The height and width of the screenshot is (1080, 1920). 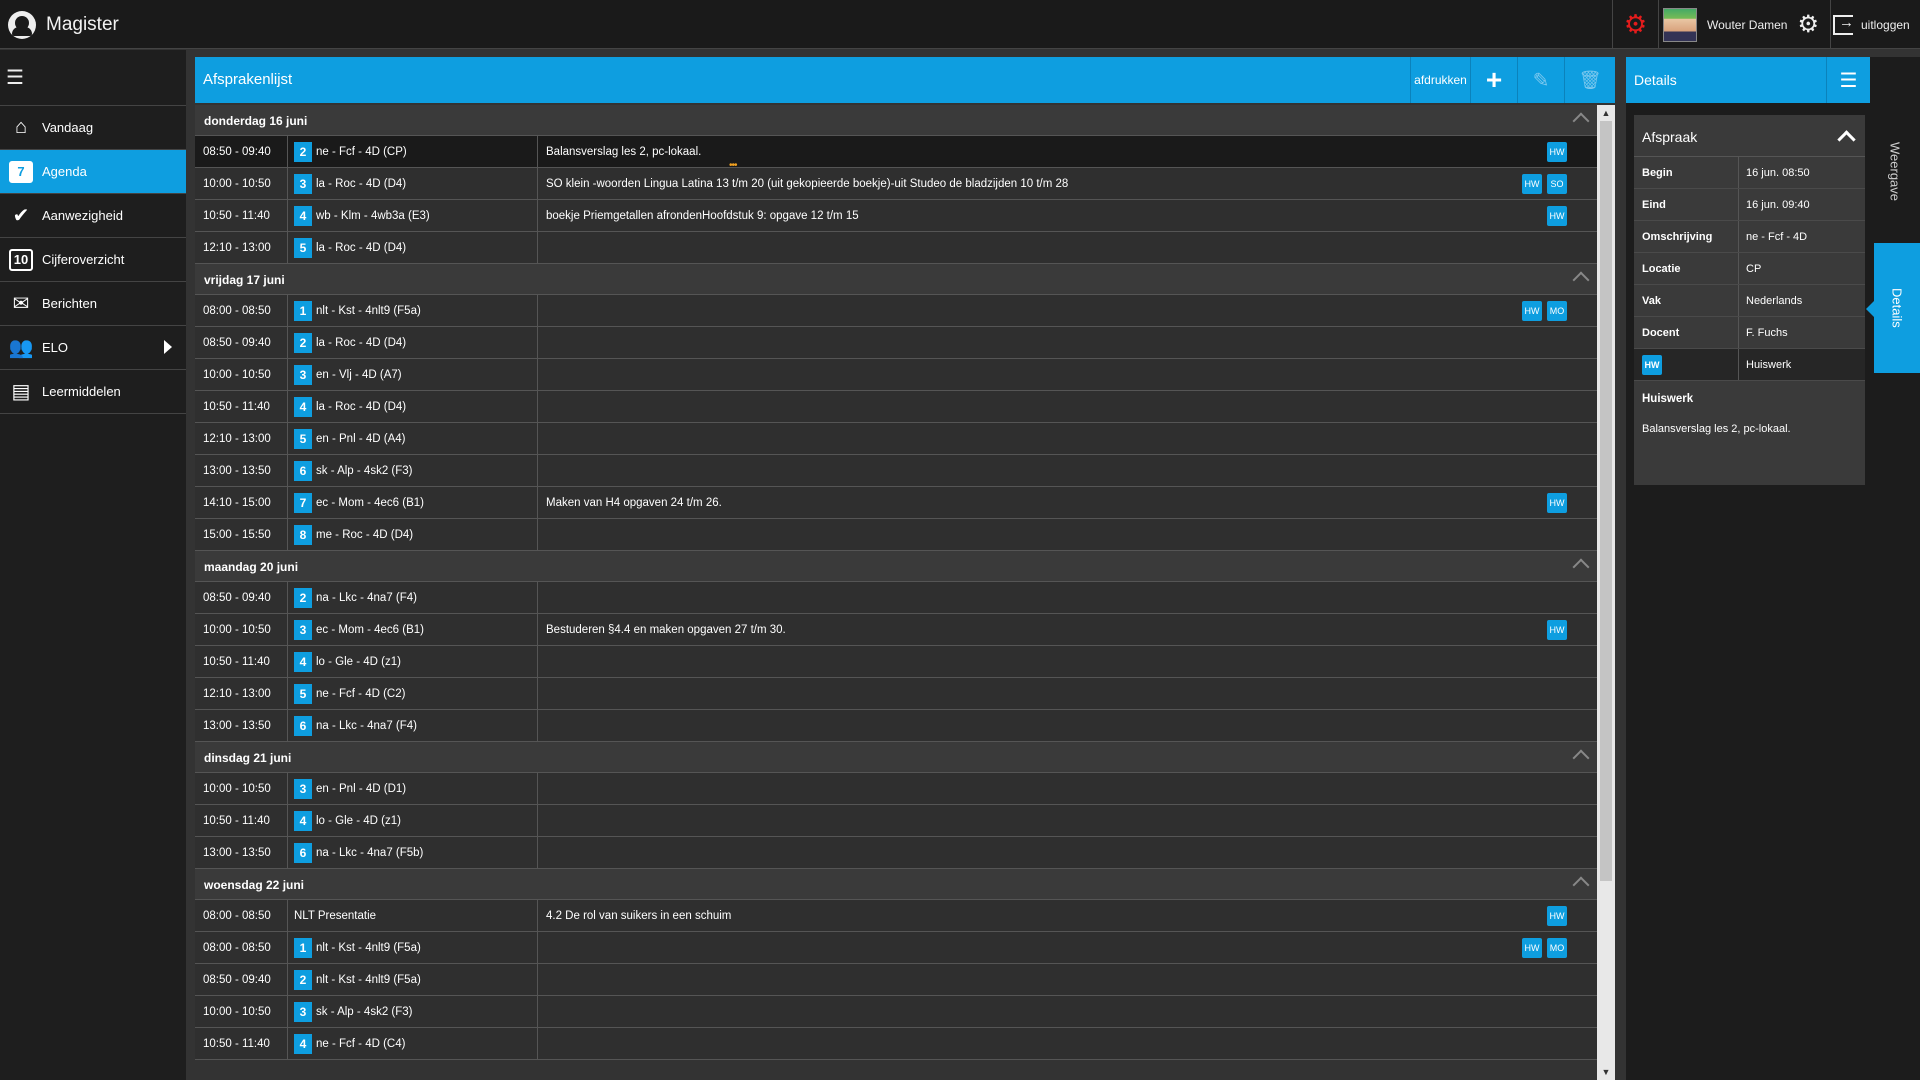 What do you see at coordinates (896, 980) in the screenshot?
I see `appointment-row: 08:50 - 09:40 2 nlt - Kst - 4nlt9 (F5a)` at bounding box center [896, 980].